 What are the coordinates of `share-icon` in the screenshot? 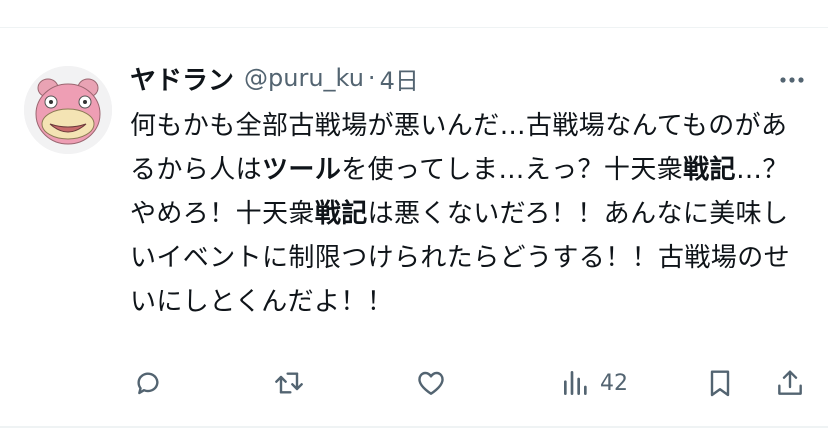 It's located at (790, 382).